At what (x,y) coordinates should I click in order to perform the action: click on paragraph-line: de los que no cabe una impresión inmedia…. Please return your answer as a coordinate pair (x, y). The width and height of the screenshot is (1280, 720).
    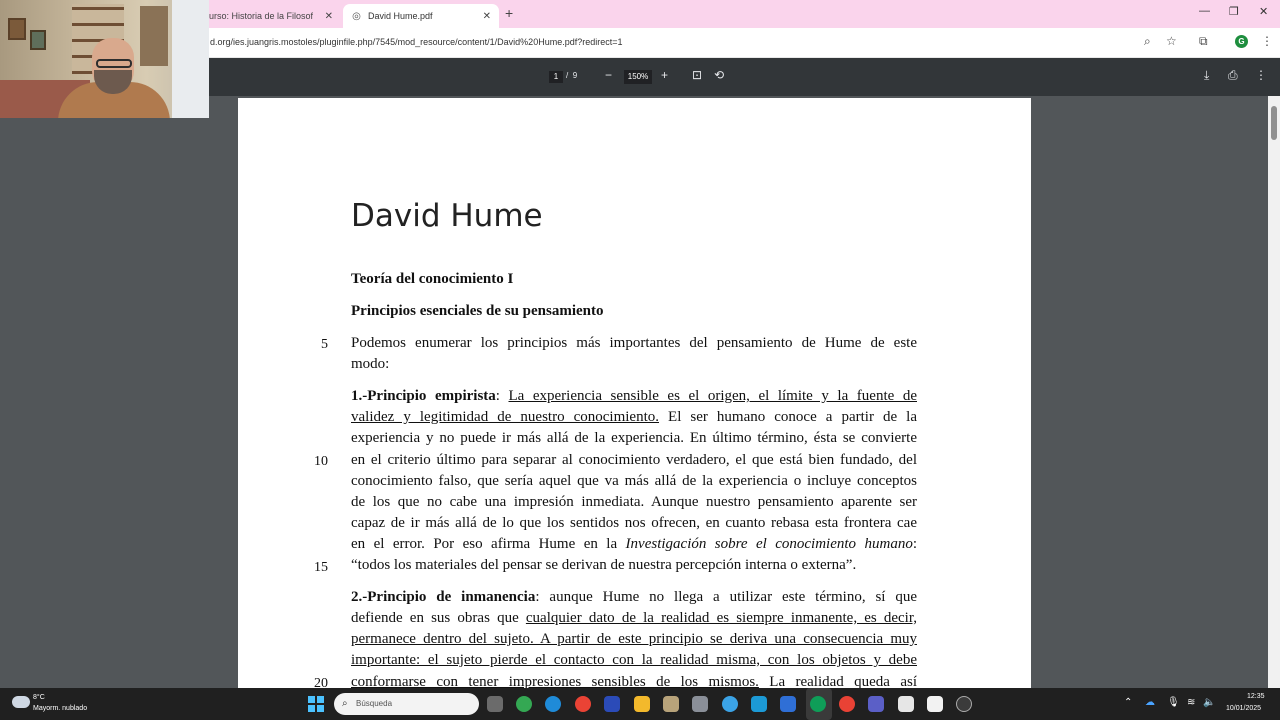
    Looking at the image, I should click on (634, 502).